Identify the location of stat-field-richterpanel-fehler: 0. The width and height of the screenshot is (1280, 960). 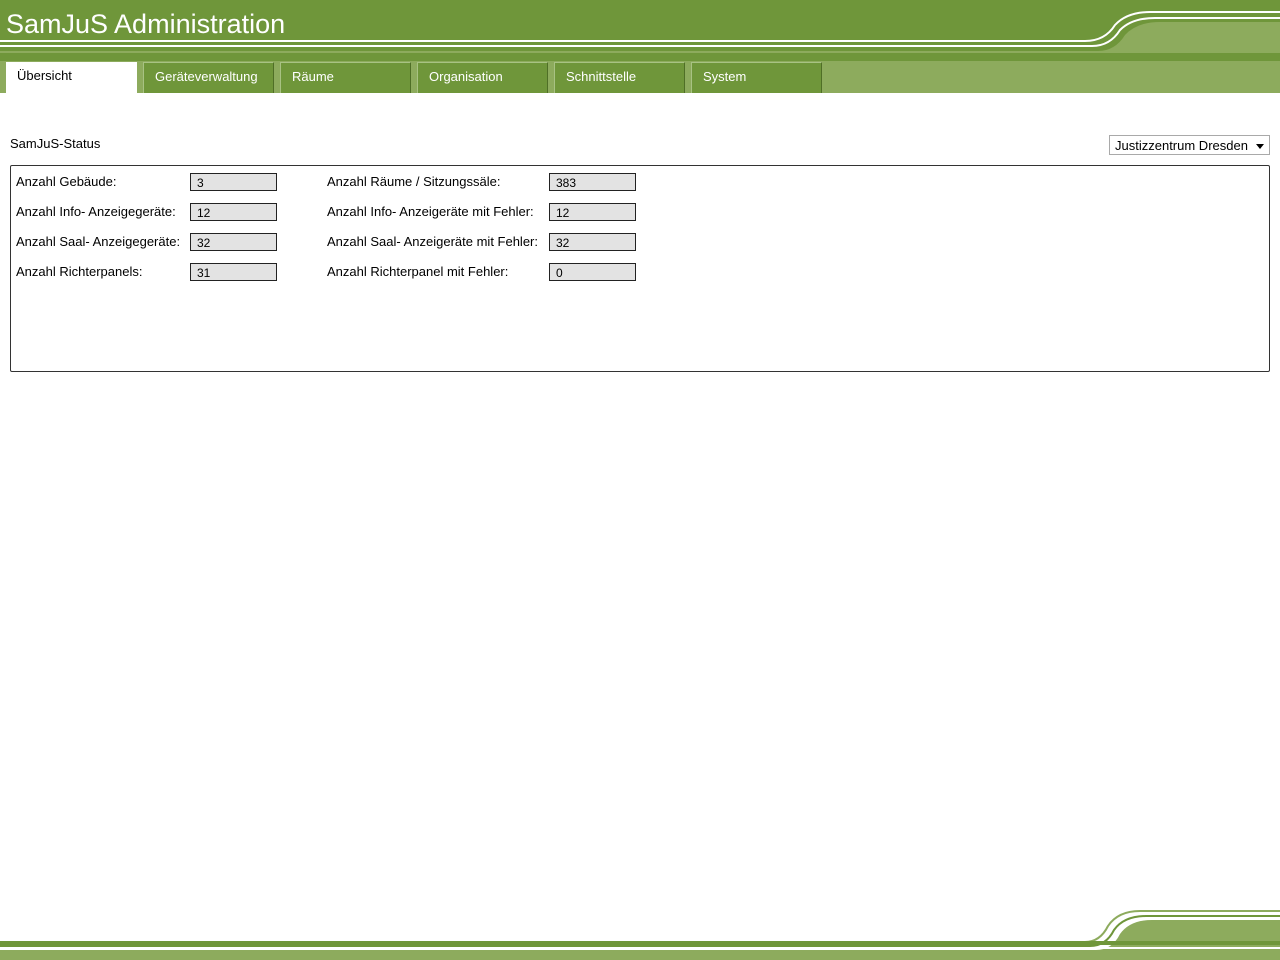
(592, 272).